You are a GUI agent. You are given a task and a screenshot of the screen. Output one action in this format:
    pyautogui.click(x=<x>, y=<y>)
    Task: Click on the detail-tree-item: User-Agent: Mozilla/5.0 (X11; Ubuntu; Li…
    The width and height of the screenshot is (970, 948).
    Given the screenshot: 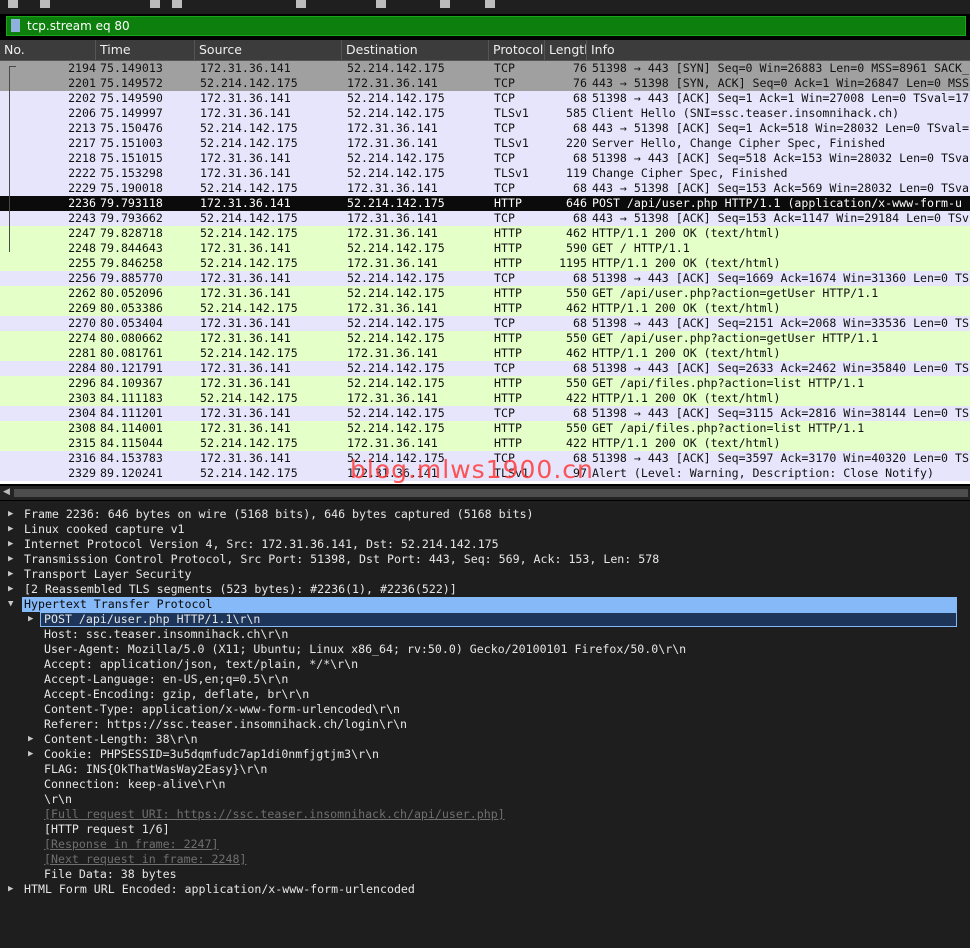 What is the action you would take?
    pyautogui.click(x=485, y=649)
    